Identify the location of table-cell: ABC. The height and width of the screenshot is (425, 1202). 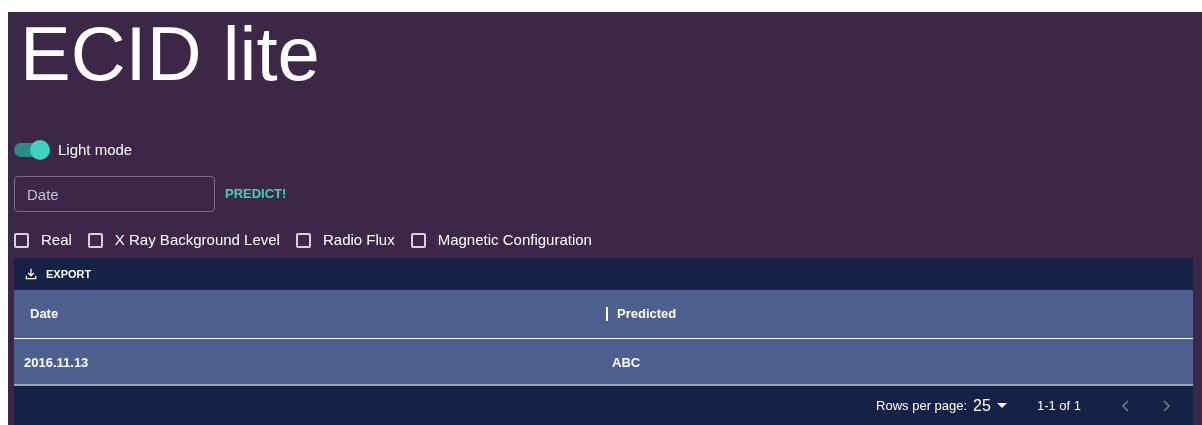
(626, 362).